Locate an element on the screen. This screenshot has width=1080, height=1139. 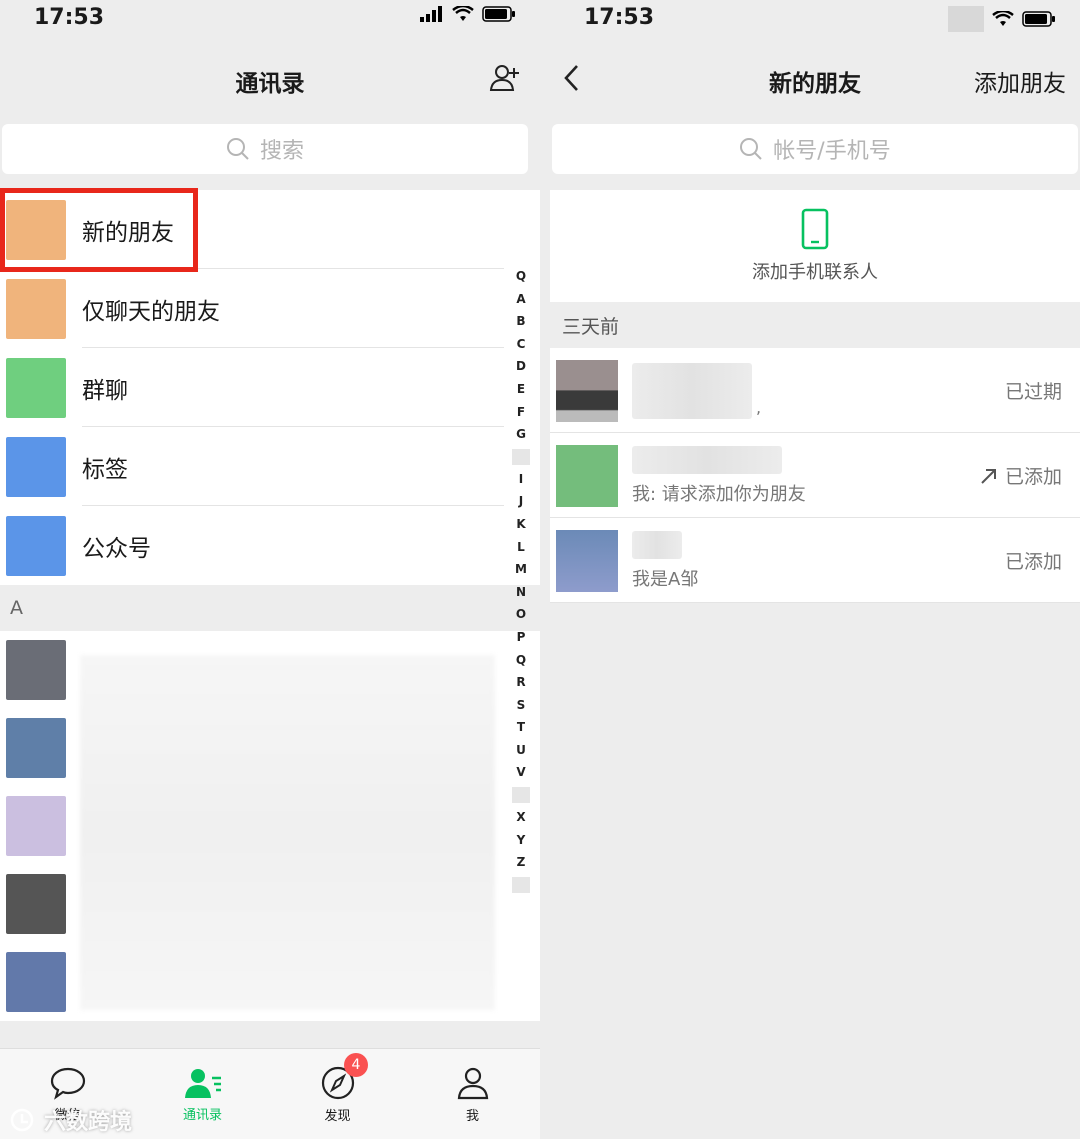
index-letter: E is located at coordinates (521, 389).